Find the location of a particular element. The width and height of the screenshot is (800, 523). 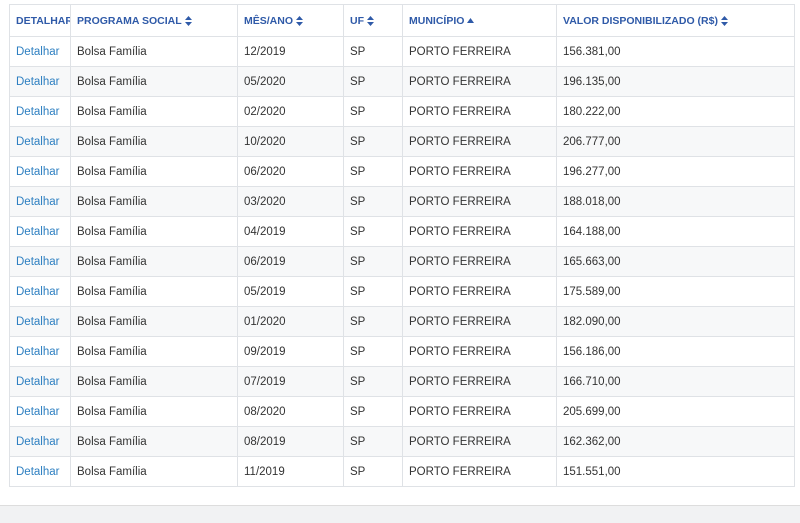

valor-cell: 205.699,00 is located at coordinates (675, 411).